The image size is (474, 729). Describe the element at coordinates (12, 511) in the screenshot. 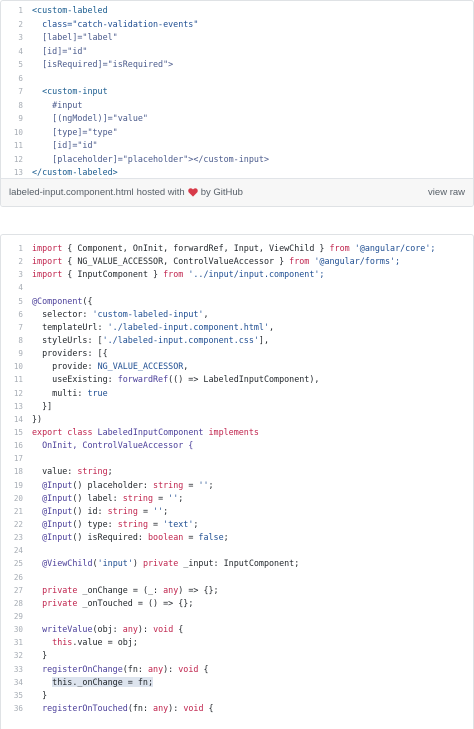

I see `line-number: 21` at that location.